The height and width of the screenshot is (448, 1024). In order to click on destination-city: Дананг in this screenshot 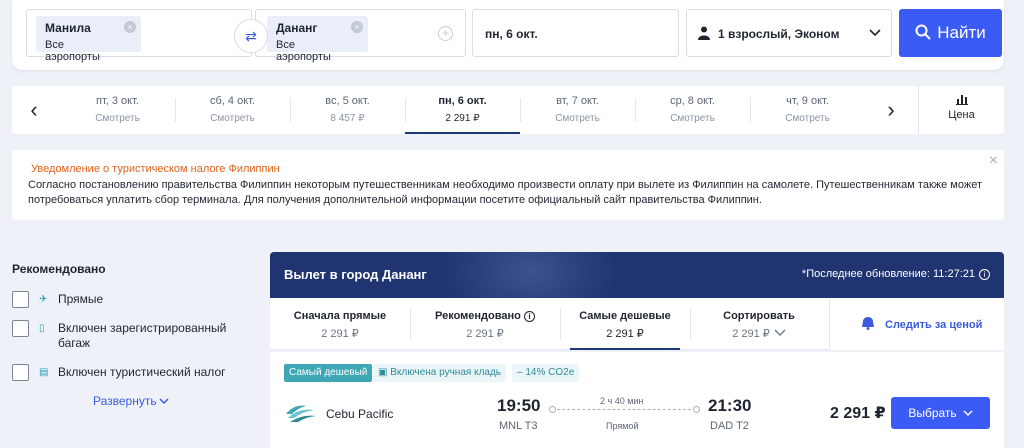, I will do `click(297, 28)`.